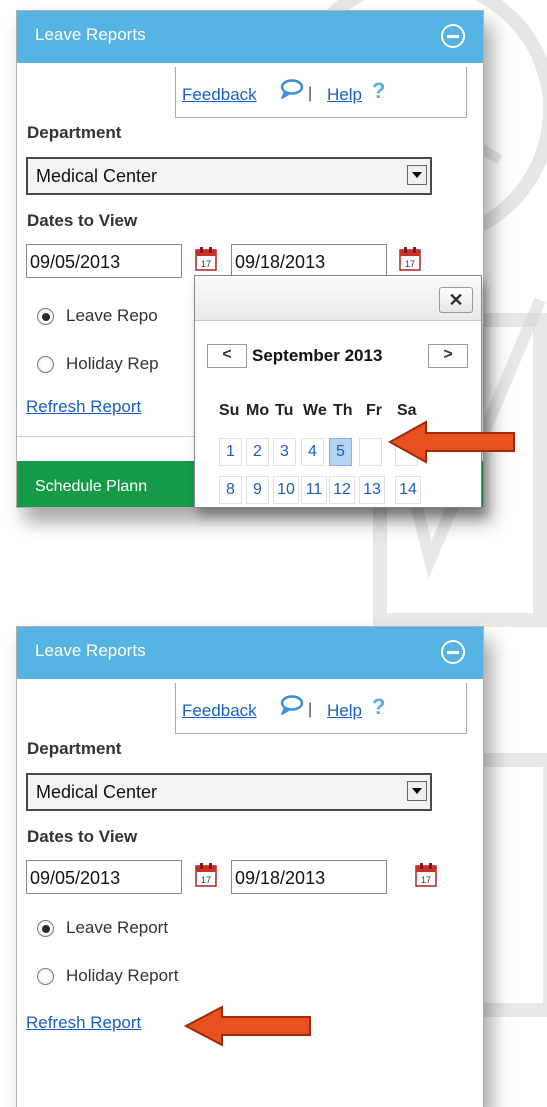 The image size is (547, 1107). What do you see at coordinates (229, 410) in the screenshot?
I see `weekday-header: Su` at bounding box center [229, 410].